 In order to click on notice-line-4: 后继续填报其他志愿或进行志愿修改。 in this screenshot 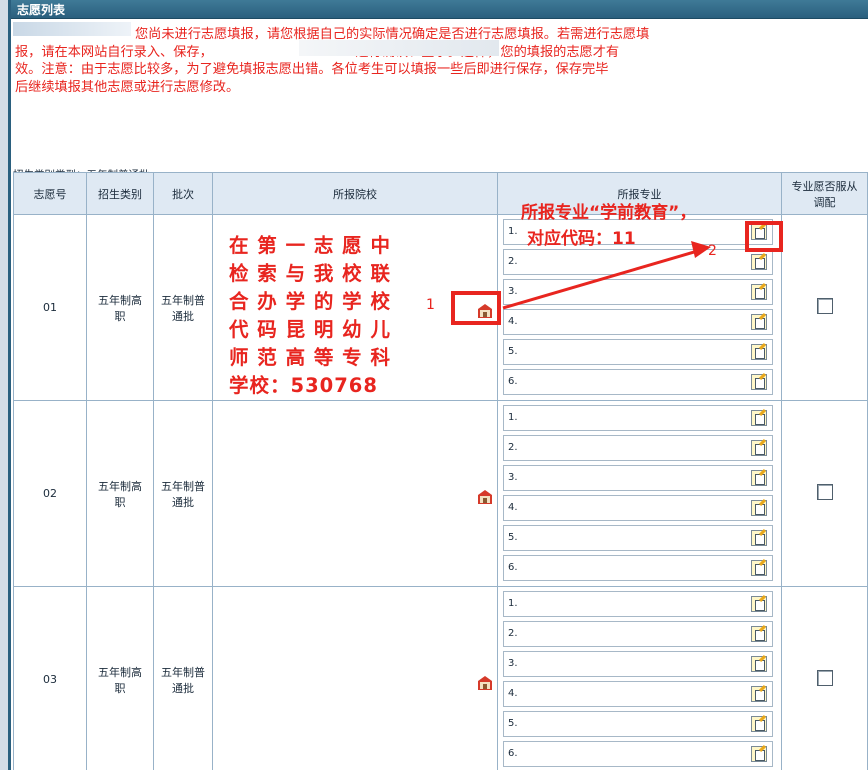, I will do `click(127, 87)`.